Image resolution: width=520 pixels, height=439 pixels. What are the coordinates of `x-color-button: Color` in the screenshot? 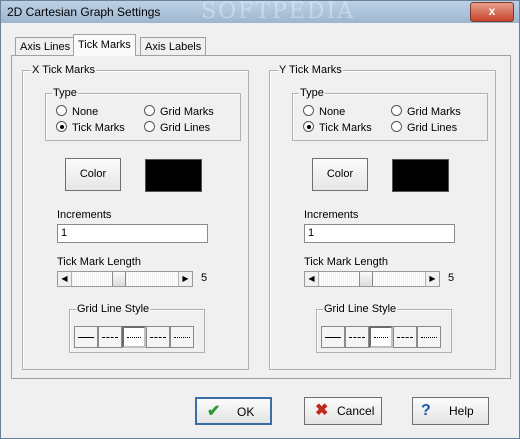 It's located at (93, 174).